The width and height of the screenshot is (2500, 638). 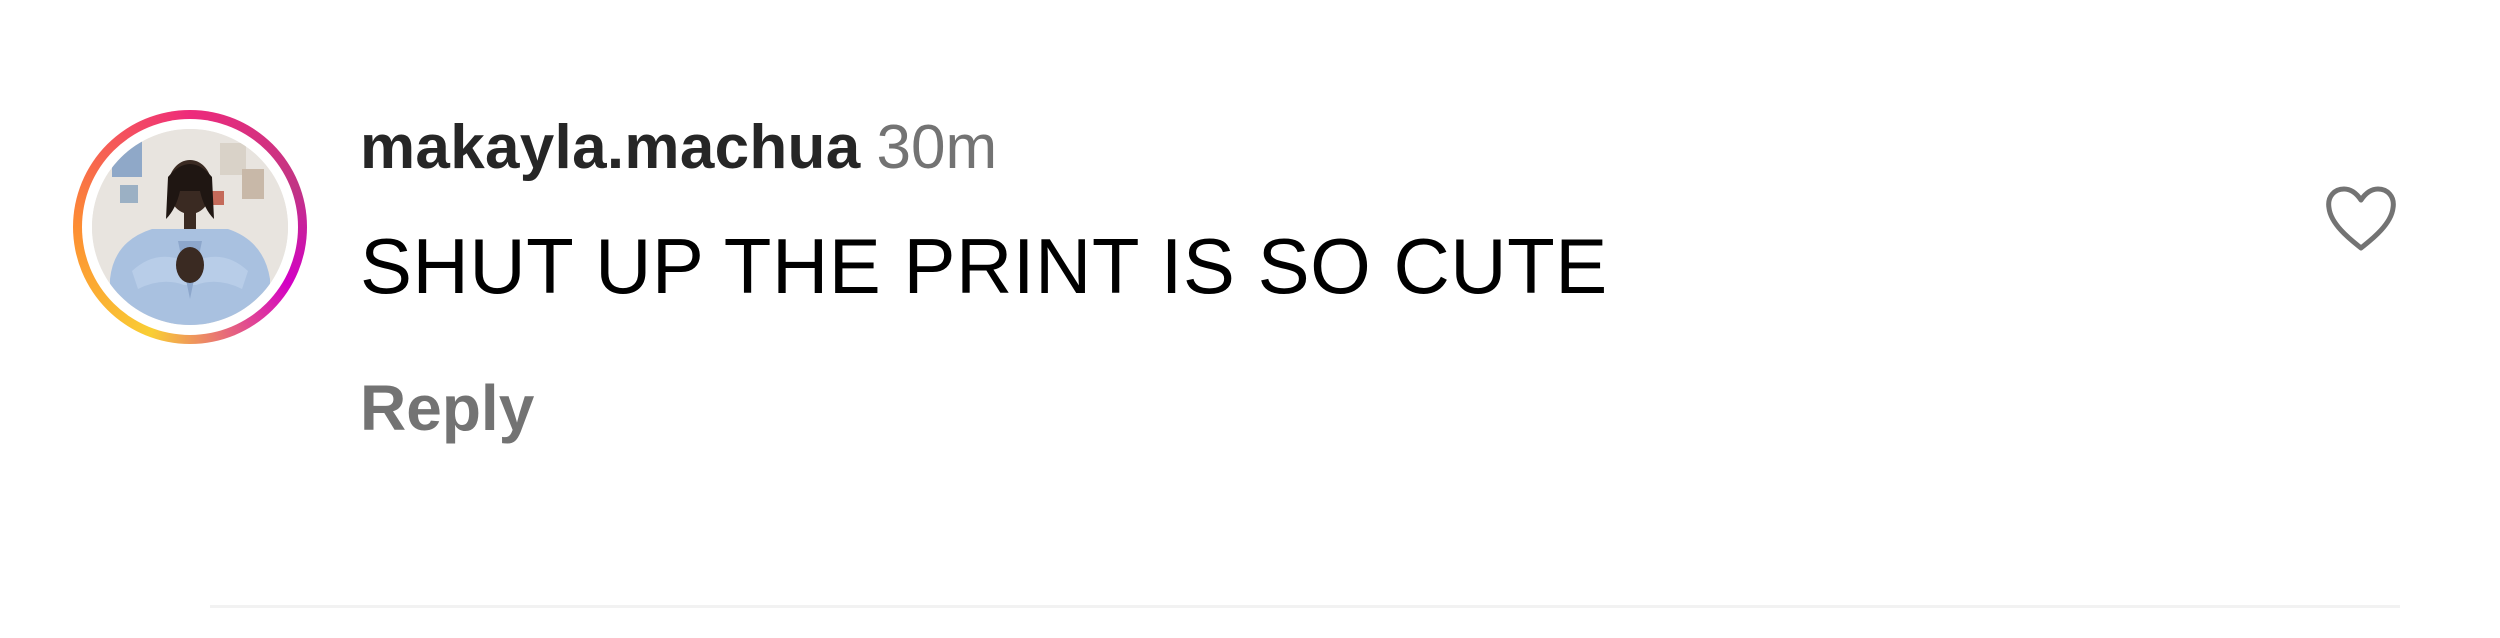 I want to click on divider, so click(x=1305, y=606).